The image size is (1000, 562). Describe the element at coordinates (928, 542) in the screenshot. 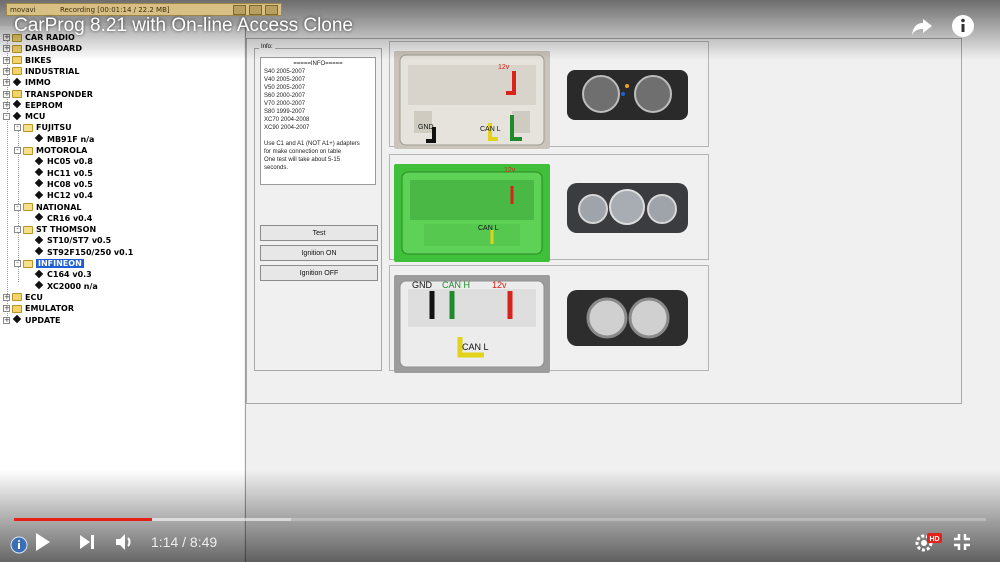

I see `settings-icon: HD` at that location.